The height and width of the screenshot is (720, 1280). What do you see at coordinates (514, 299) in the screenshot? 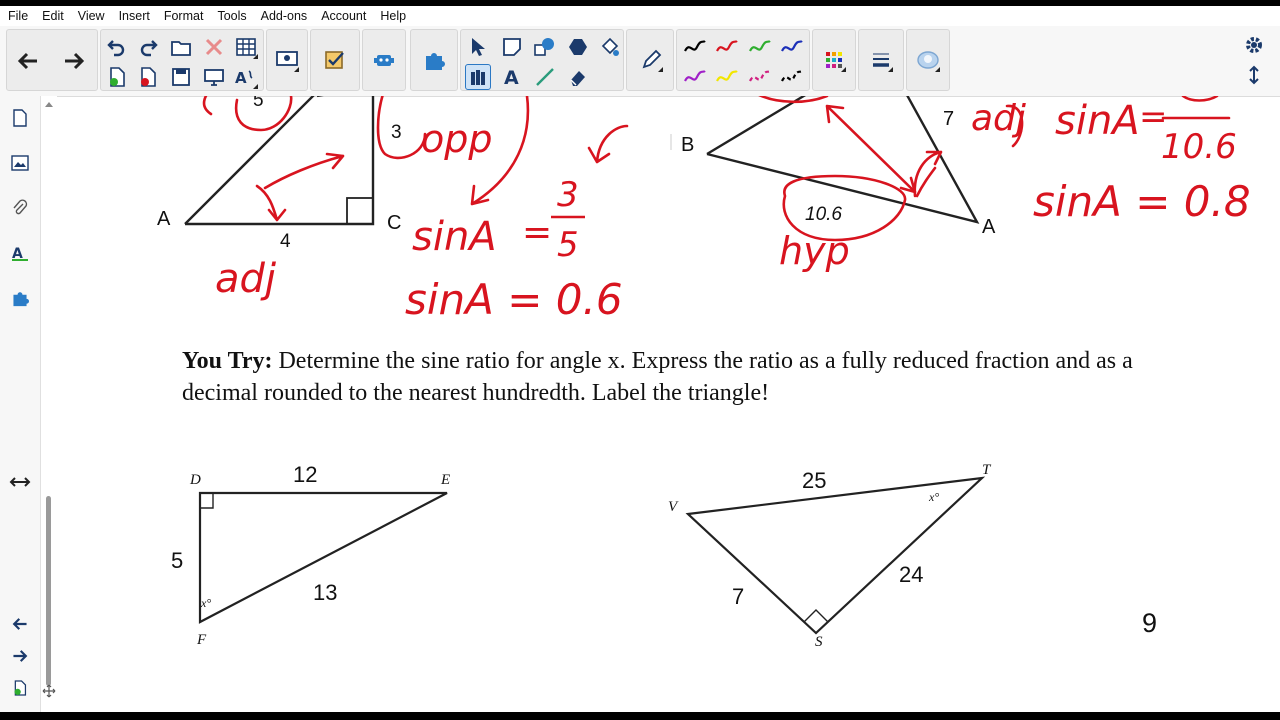
I see `ink-eq2: sinA = 0.6` at bounding box center [514, 299].